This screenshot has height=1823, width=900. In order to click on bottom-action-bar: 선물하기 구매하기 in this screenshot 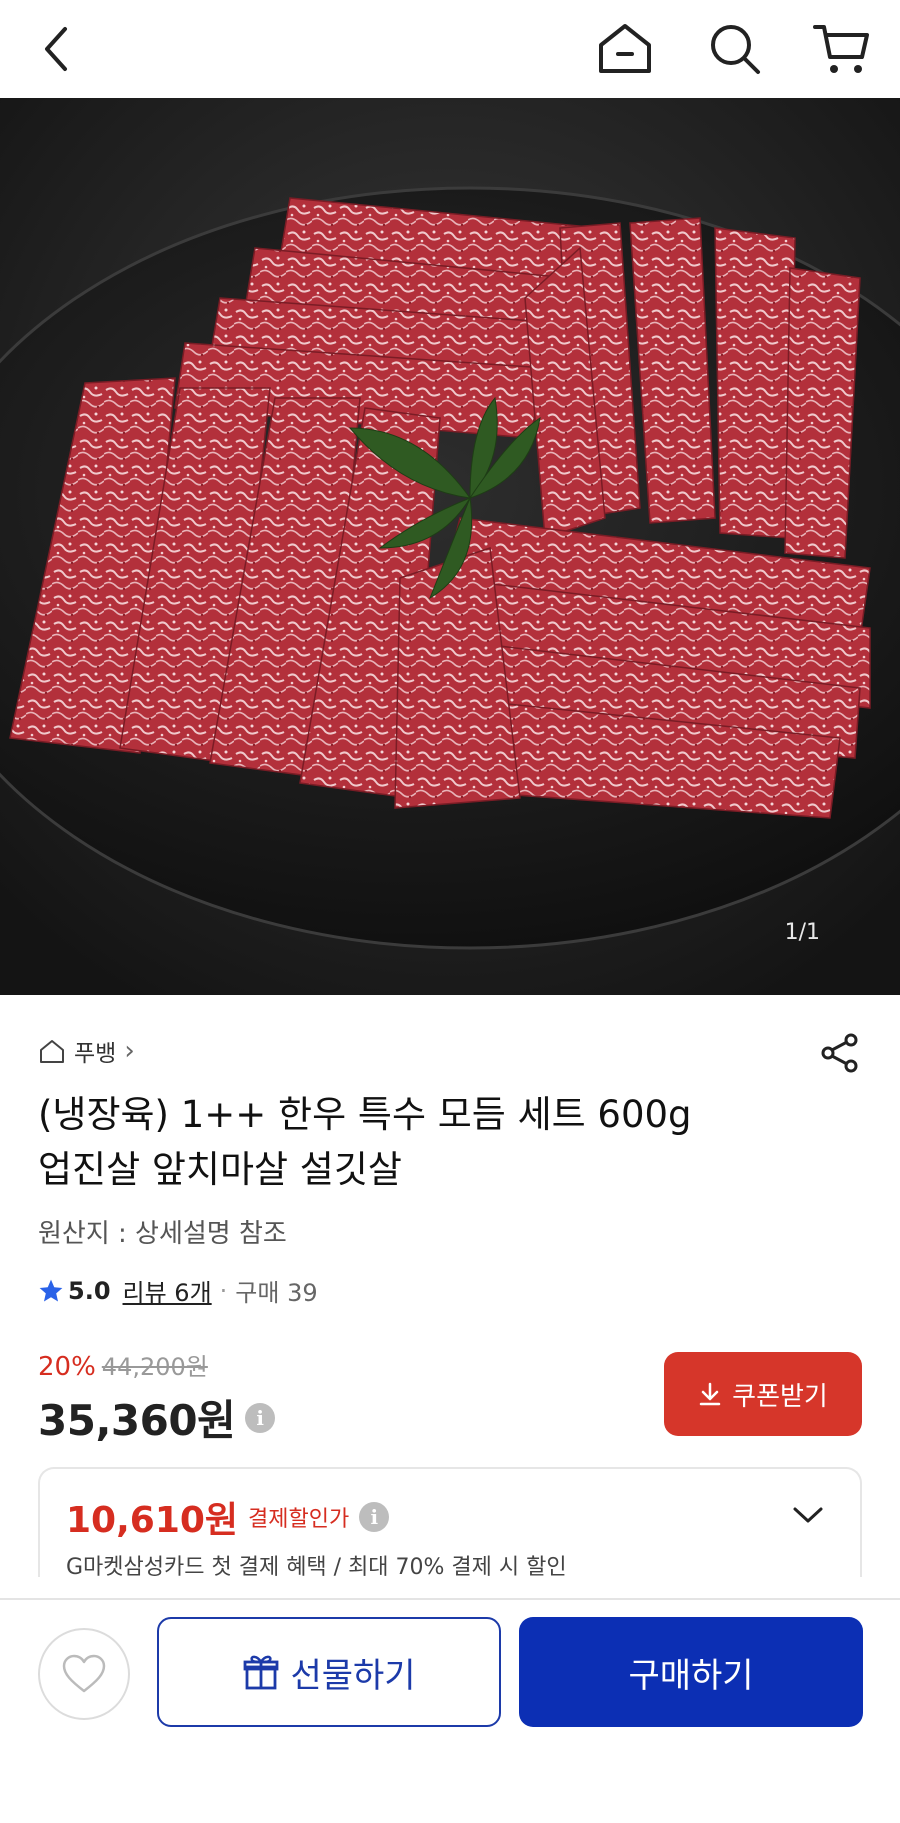, I will do `click(450, 1710)`.